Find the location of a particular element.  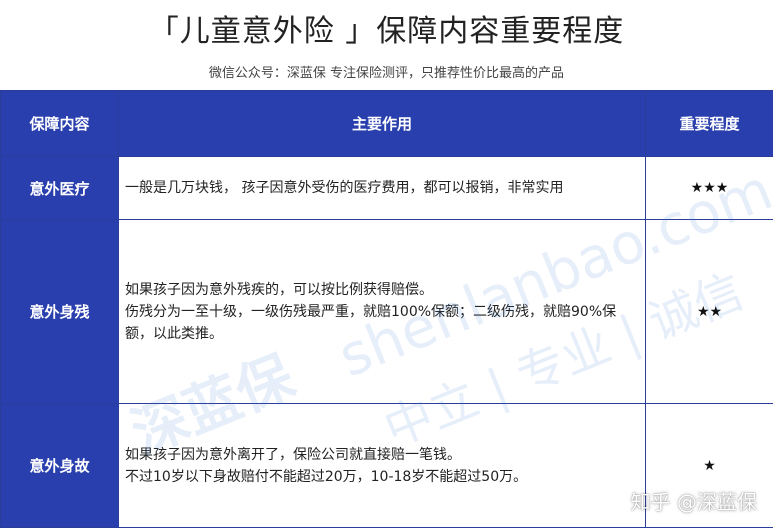

importance-stars: ★★ is located at coordinates (709, 312).